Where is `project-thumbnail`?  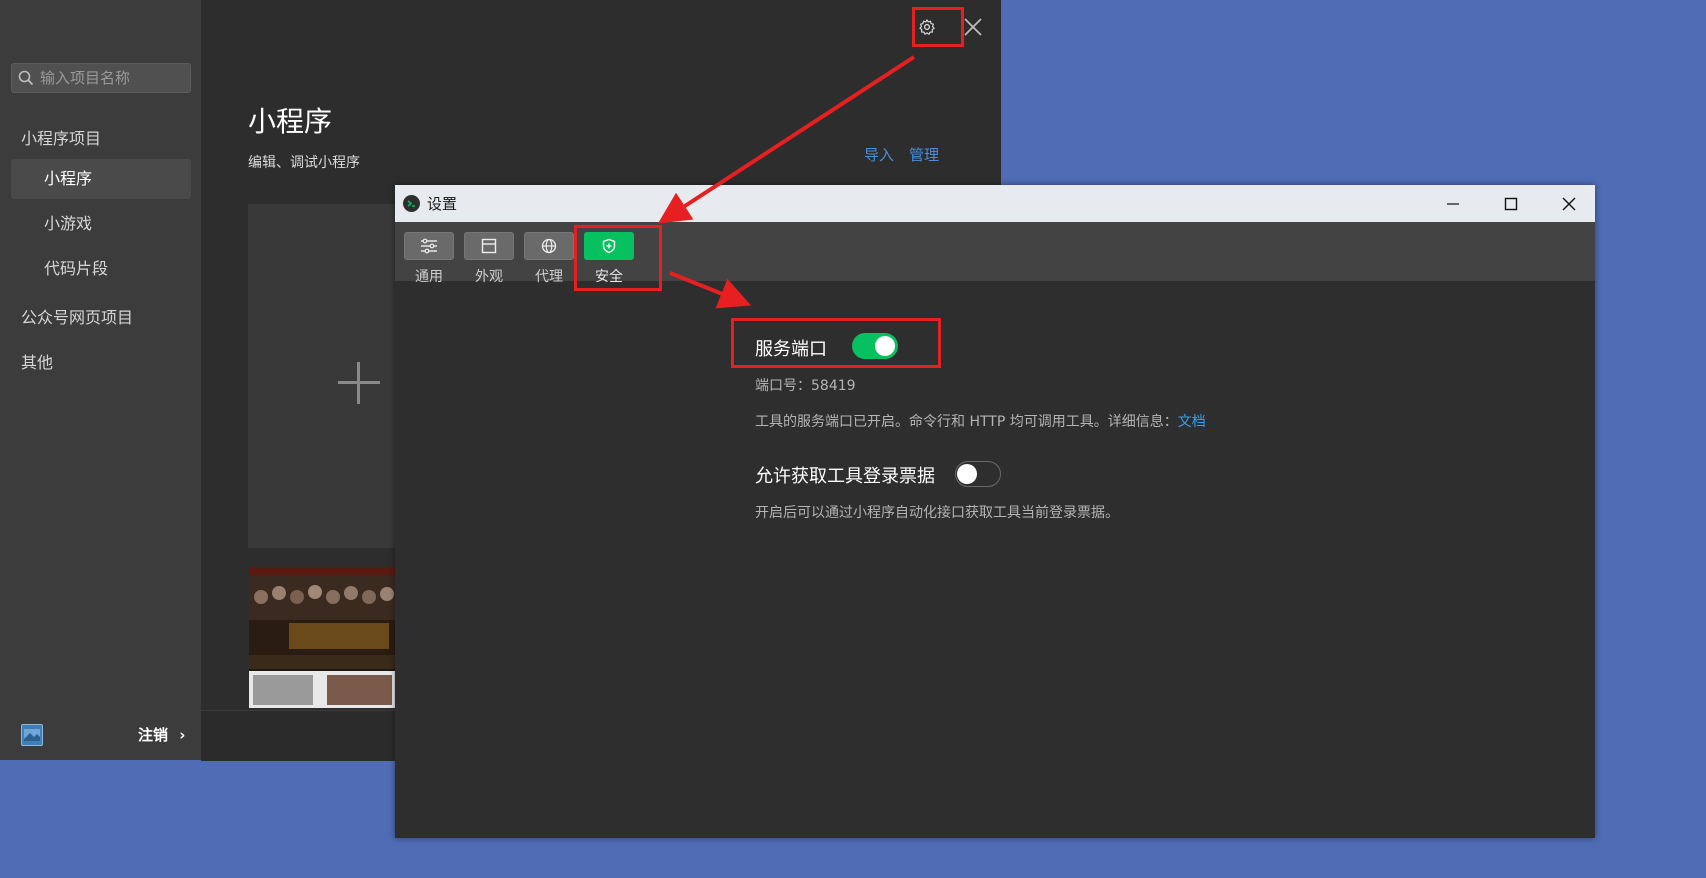
project-thumbnail is located at coordinates (322, 637).